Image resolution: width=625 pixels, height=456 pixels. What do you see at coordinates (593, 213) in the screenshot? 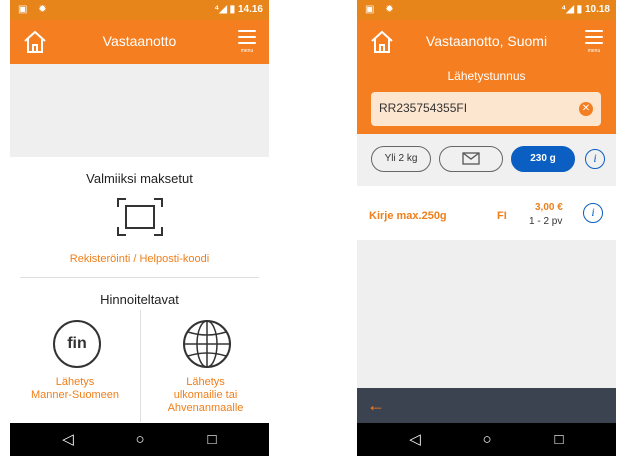
I see `result-info-icon: i` at bounding box center [593, 213].